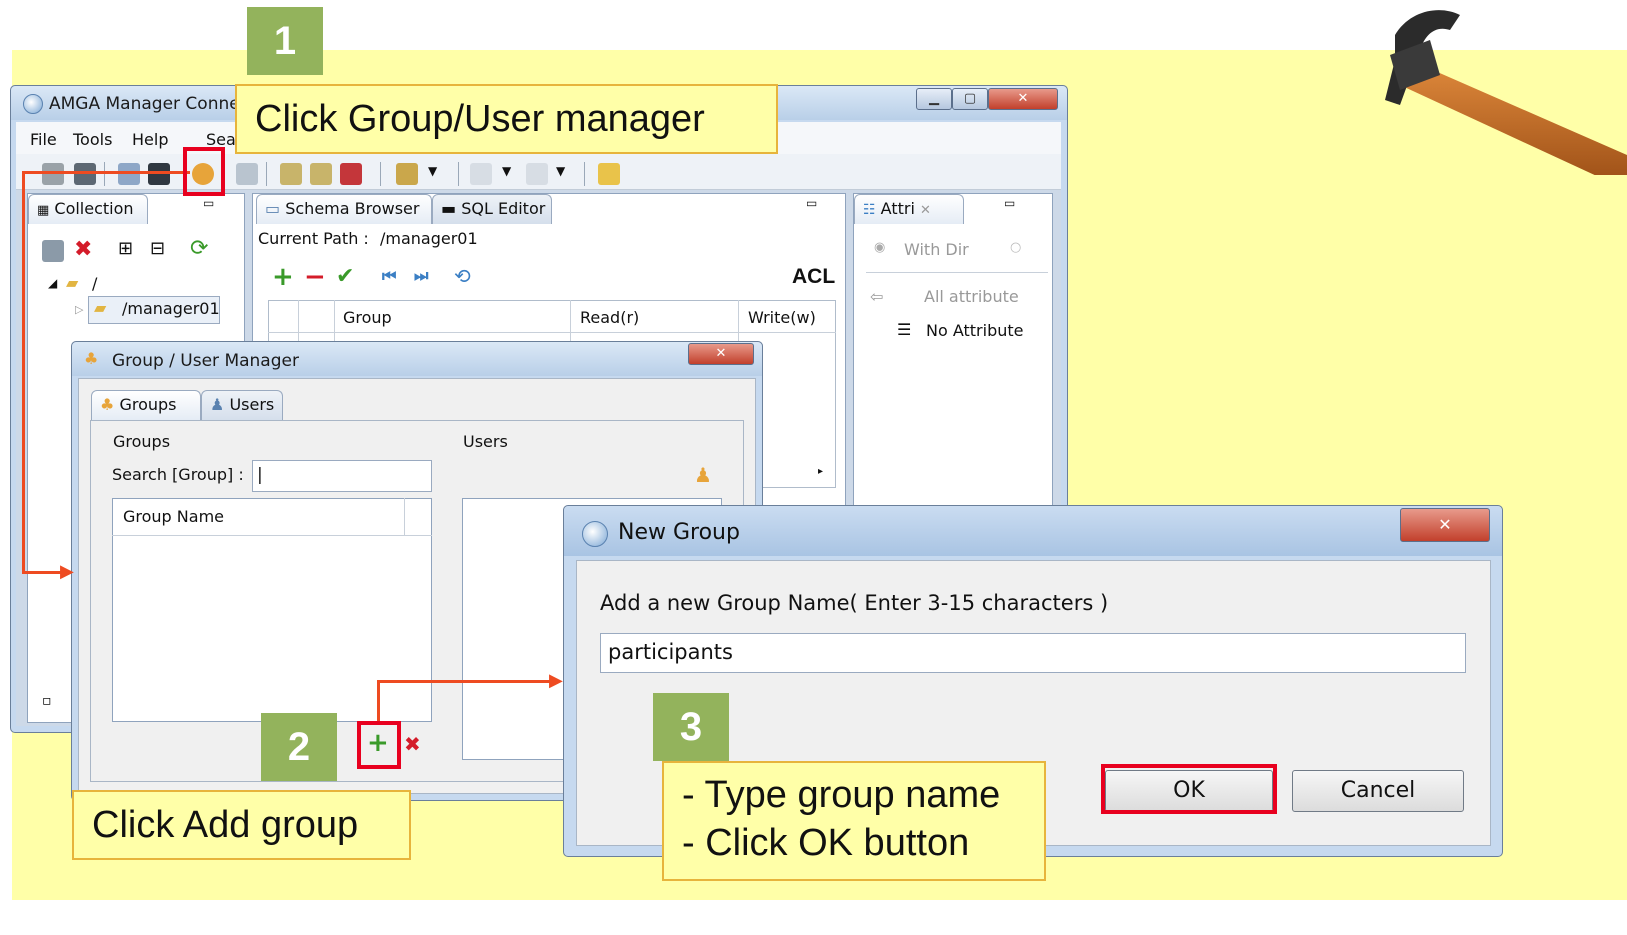 The image size is (1627, 935). Describe the element at coordinates (421, 276) in the screenshot. I see `last-icon: ⏭` at that location.